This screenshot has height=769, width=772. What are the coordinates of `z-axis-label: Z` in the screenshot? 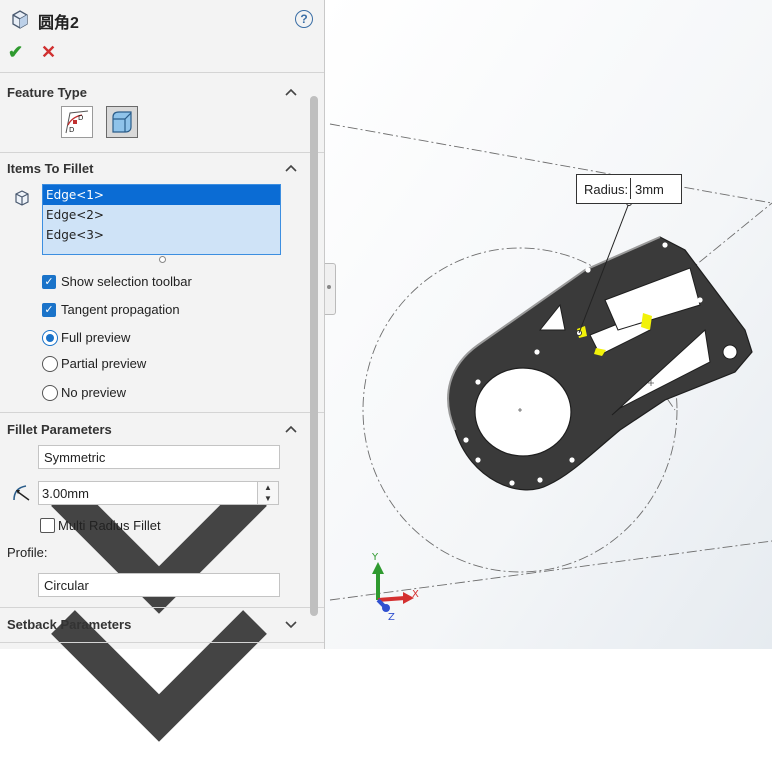 It's located at (391, 617).